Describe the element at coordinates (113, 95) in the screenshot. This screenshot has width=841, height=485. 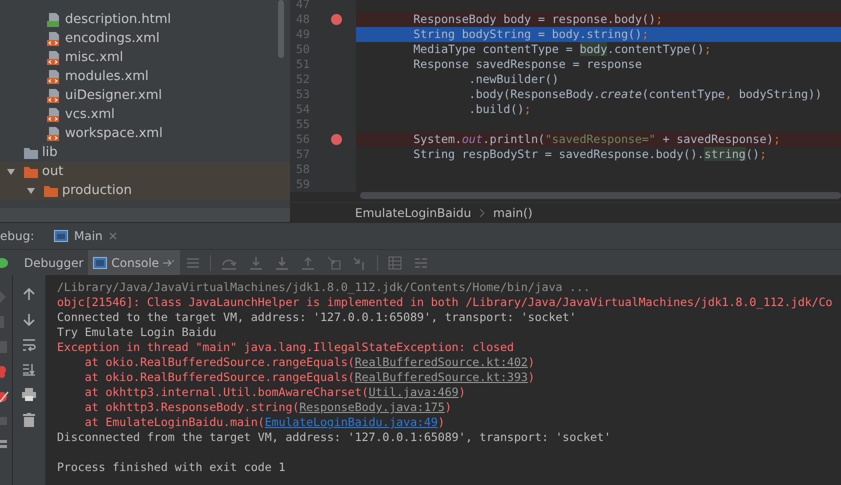
I see `tree-item: uiDesigner.xml` at that location.